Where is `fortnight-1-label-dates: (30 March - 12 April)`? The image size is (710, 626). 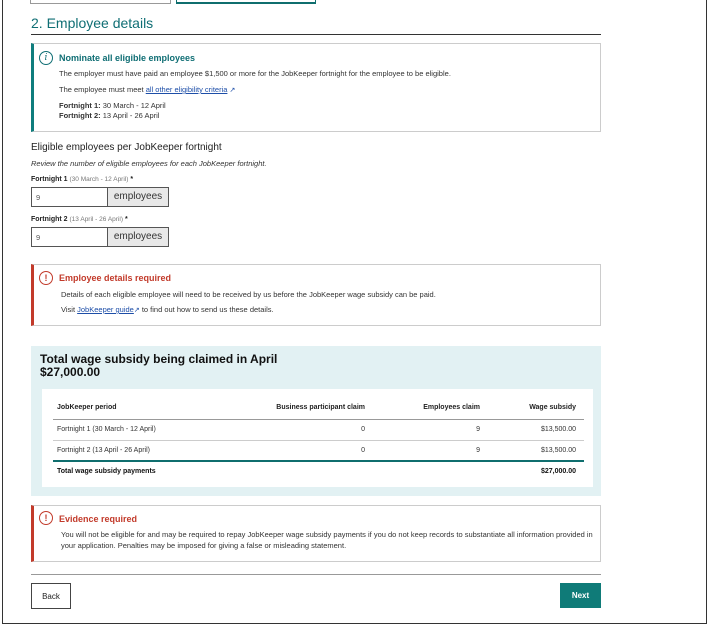
fortnight-1-label-dates: (30 March - 12 April) is located at coordinates (99, 179).